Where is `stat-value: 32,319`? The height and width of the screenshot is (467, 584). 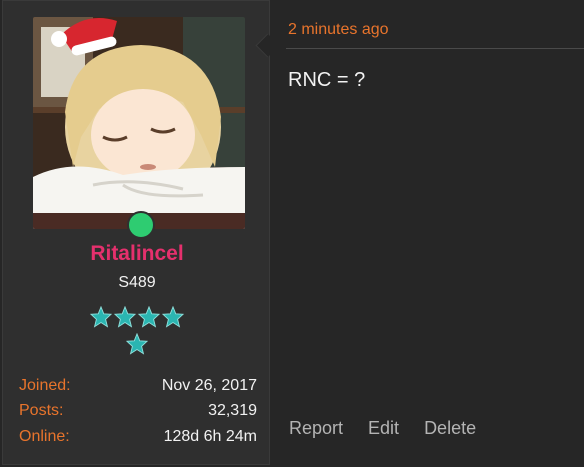 stat-value: 32,319 is located at coordinates (232, 410).